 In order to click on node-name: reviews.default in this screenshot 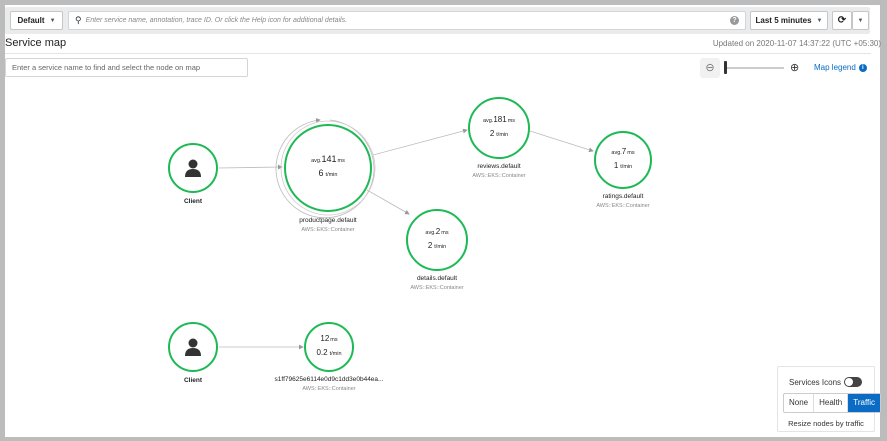, I will do `click(499, 166)`.